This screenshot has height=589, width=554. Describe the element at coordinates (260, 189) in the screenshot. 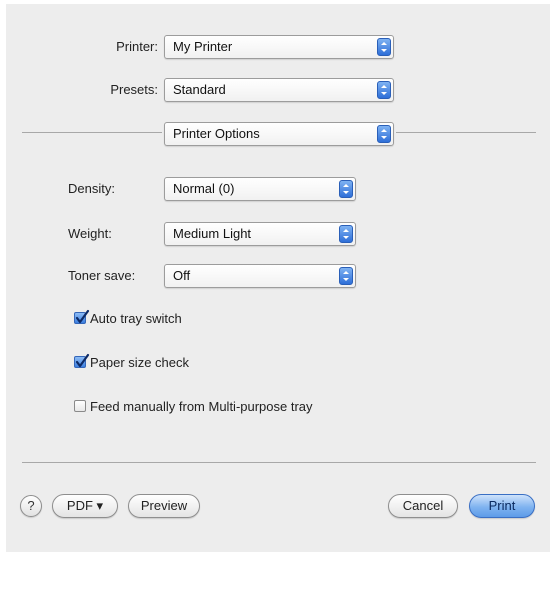

I see `density-popup: Normal (0)` at that location.